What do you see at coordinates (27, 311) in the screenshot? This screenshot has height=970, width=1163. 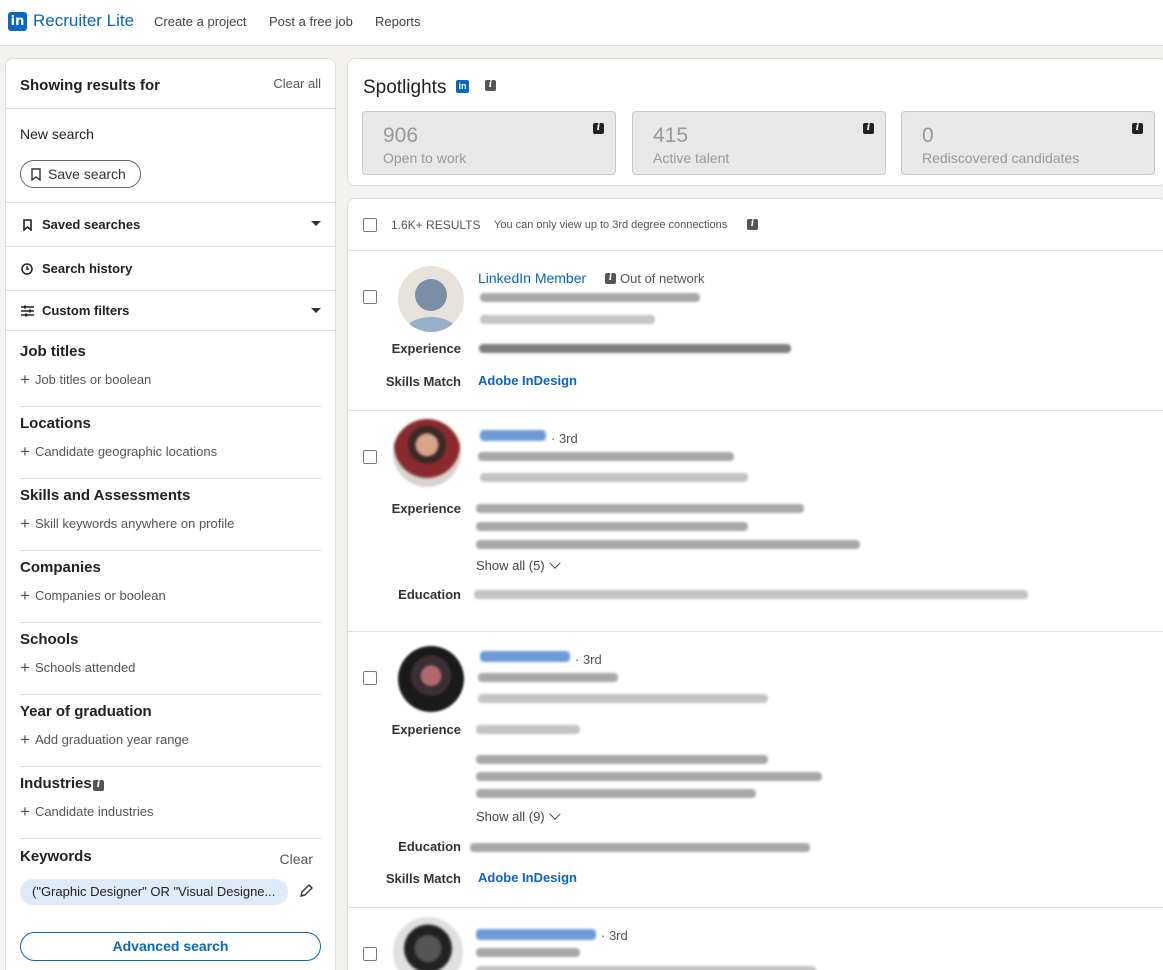 I see `sliders-icon` at bounding box center [27, 311].